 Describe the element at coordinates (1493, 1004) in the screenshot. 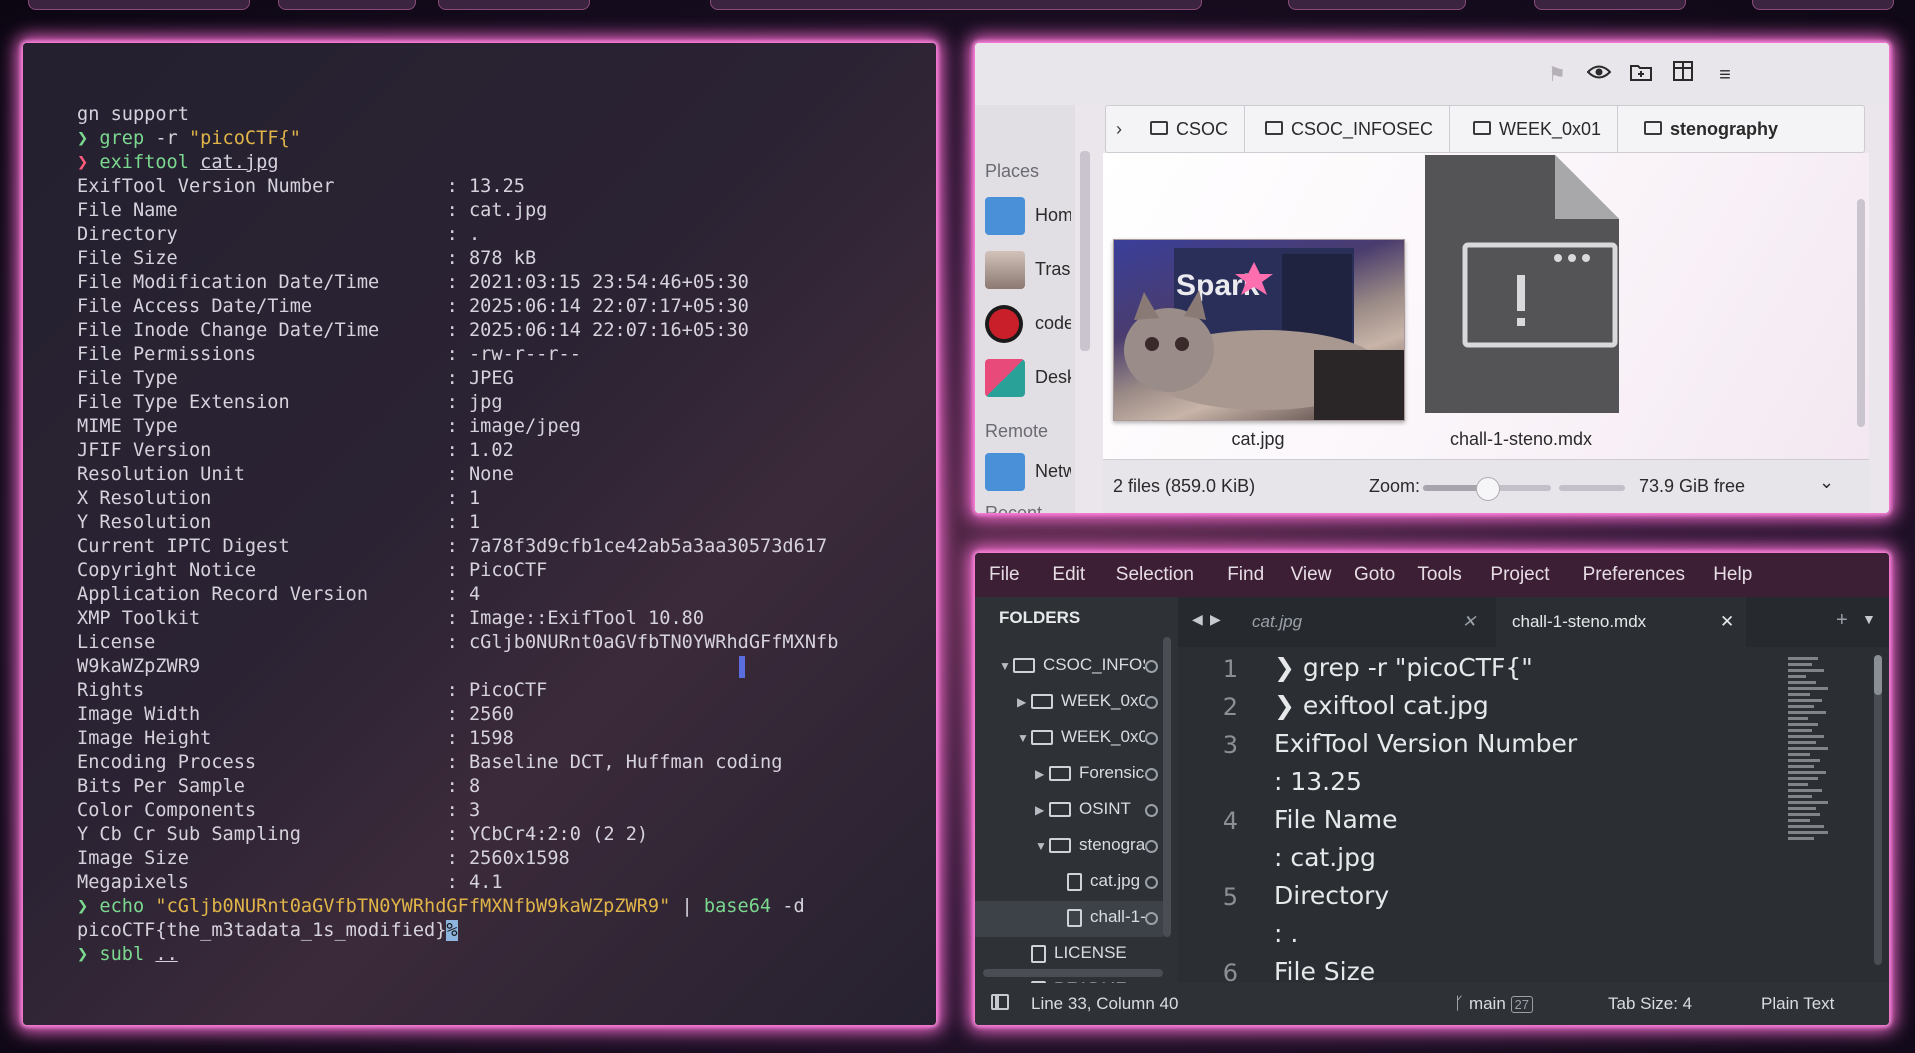

I see `git-branch: ᚴ main 27` at that location.